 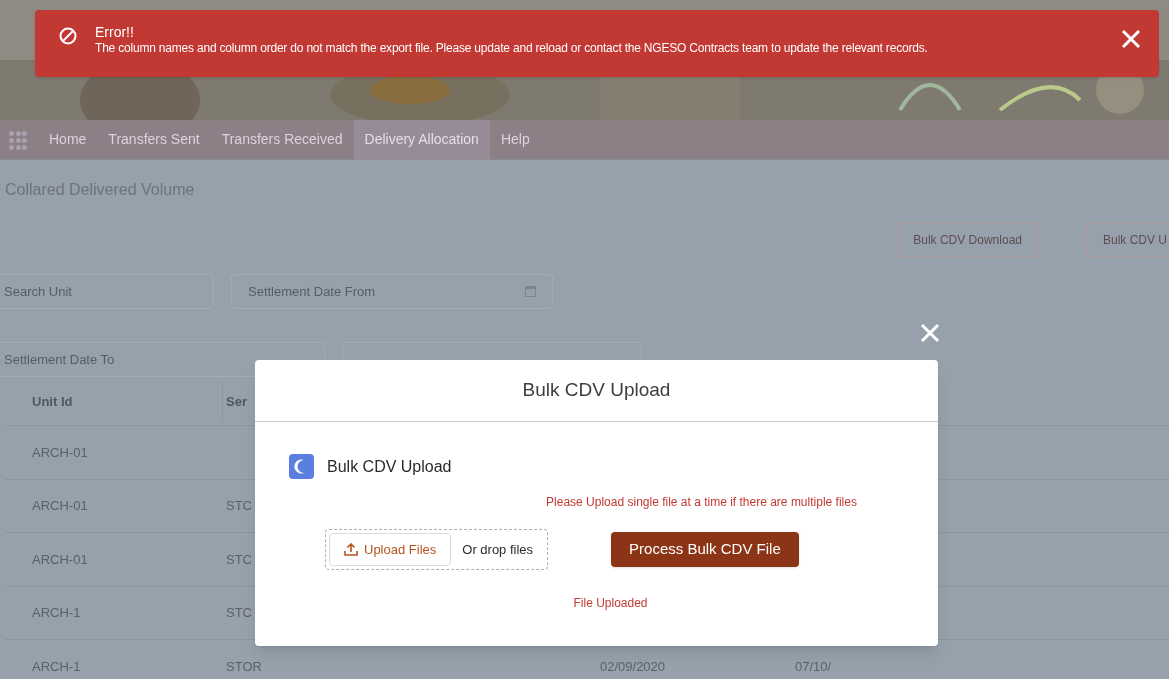 What do you see at coordinates (610, 603) in the screenshot?
I see `status-text: File Uploaded` at bounding box center [610, 603].